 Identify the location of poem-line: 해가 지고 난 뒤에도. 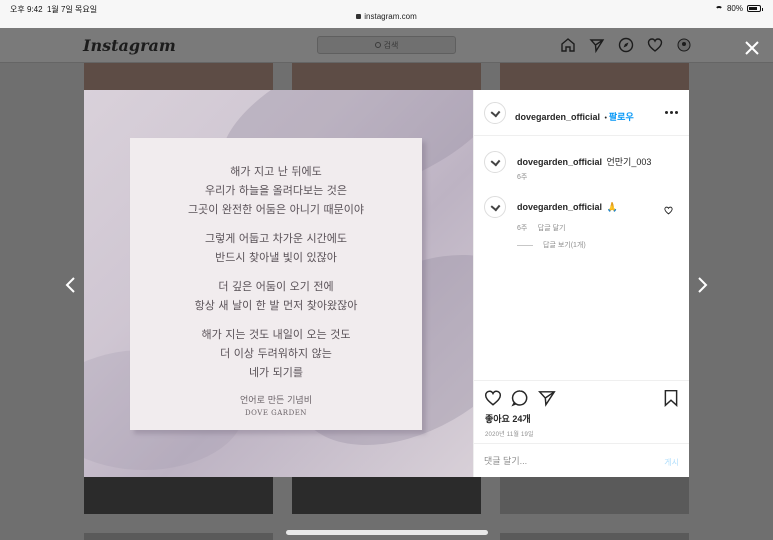
(276, 171).